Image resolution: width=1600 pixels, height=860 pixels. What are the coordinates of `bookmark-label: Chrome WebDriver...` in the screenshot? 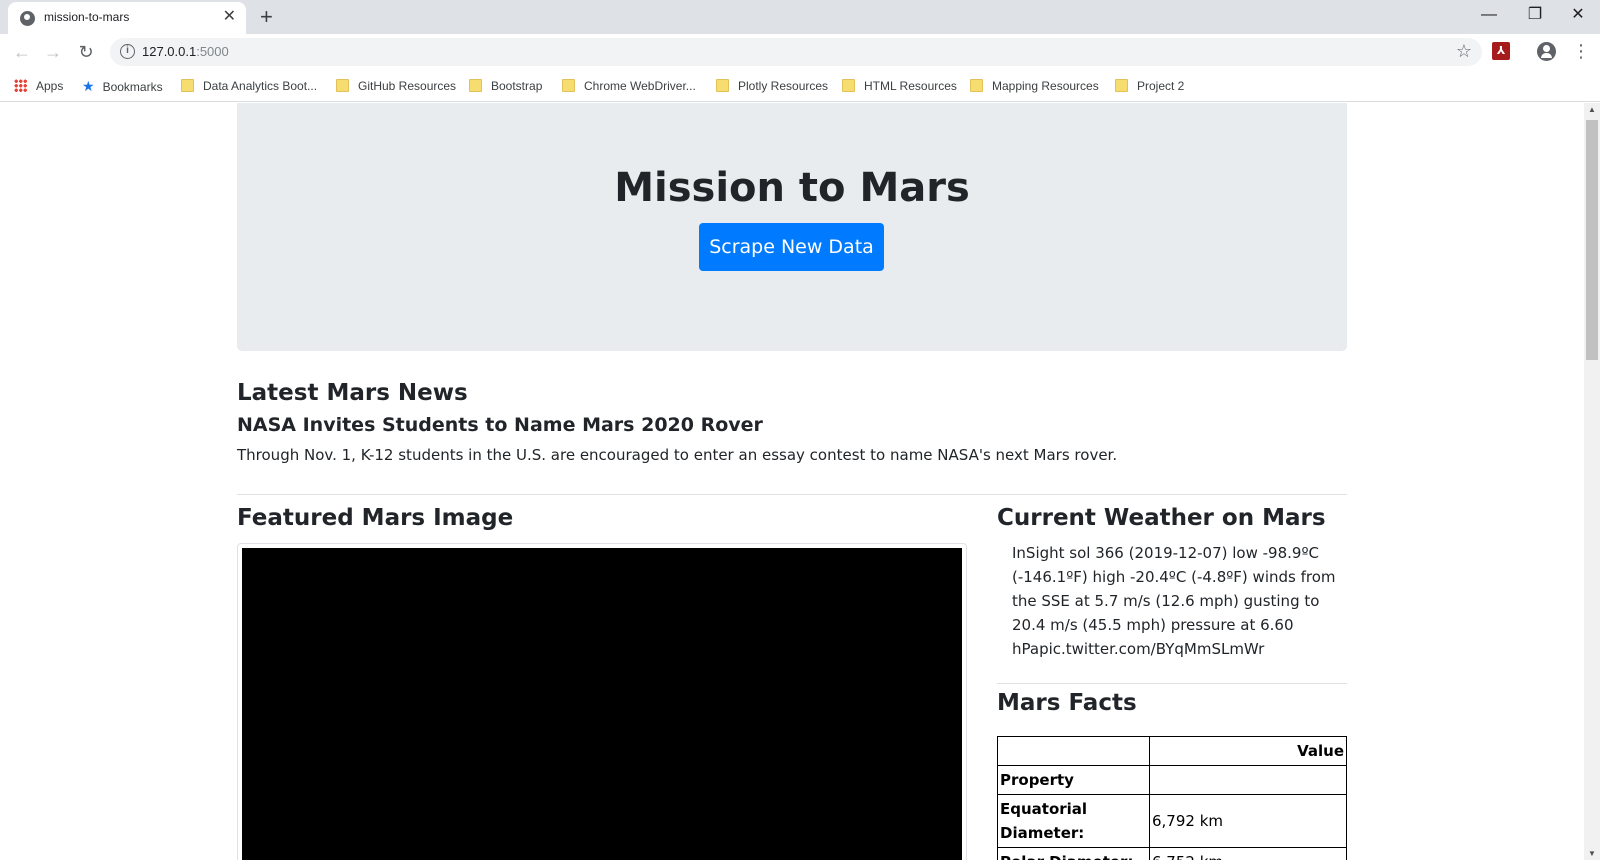 It's located at (640, 86).